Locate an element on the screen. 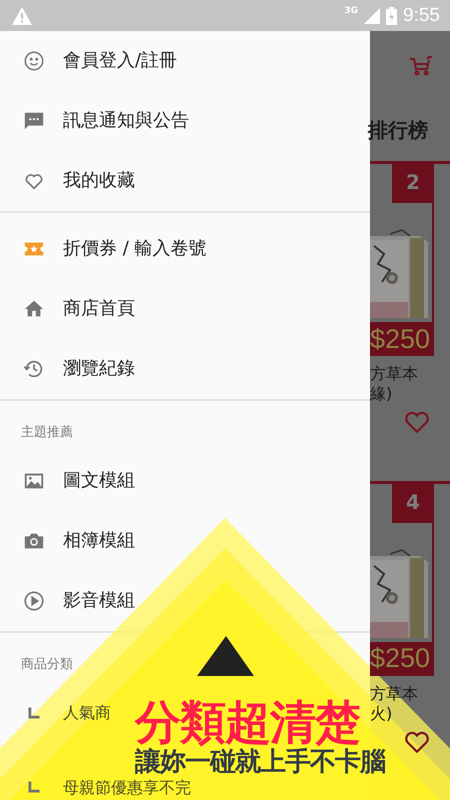 The width and height of the screenshot is (450, 800). drawer-item: 人氣商 is located at coordinates (87, 713).